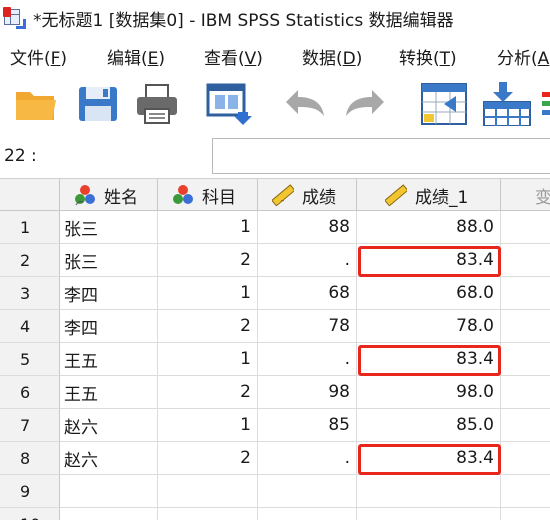 This screenshot has height=520, width=550. I want to click on nominal-measure-icon, so click(85, 195).